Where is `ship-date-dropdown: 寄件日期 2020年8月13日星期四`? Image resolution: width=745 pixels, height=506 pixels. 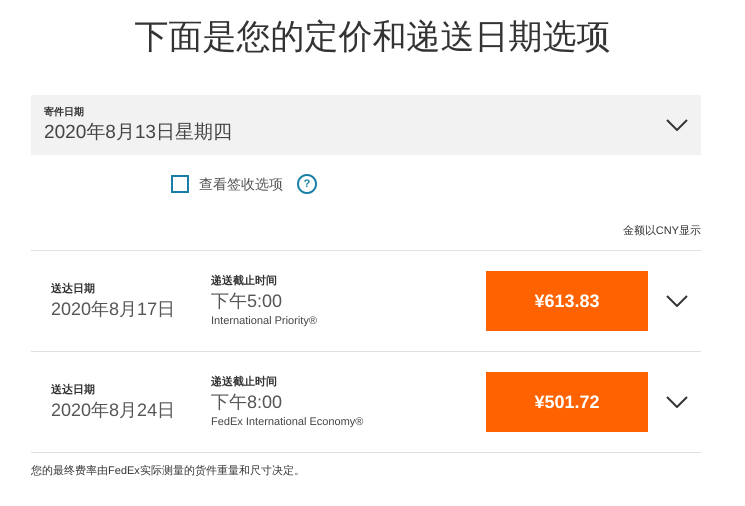 ship-date-dropdown: 寄件日期 2020年8月13日星期四 is located at coordinates (366, 125).